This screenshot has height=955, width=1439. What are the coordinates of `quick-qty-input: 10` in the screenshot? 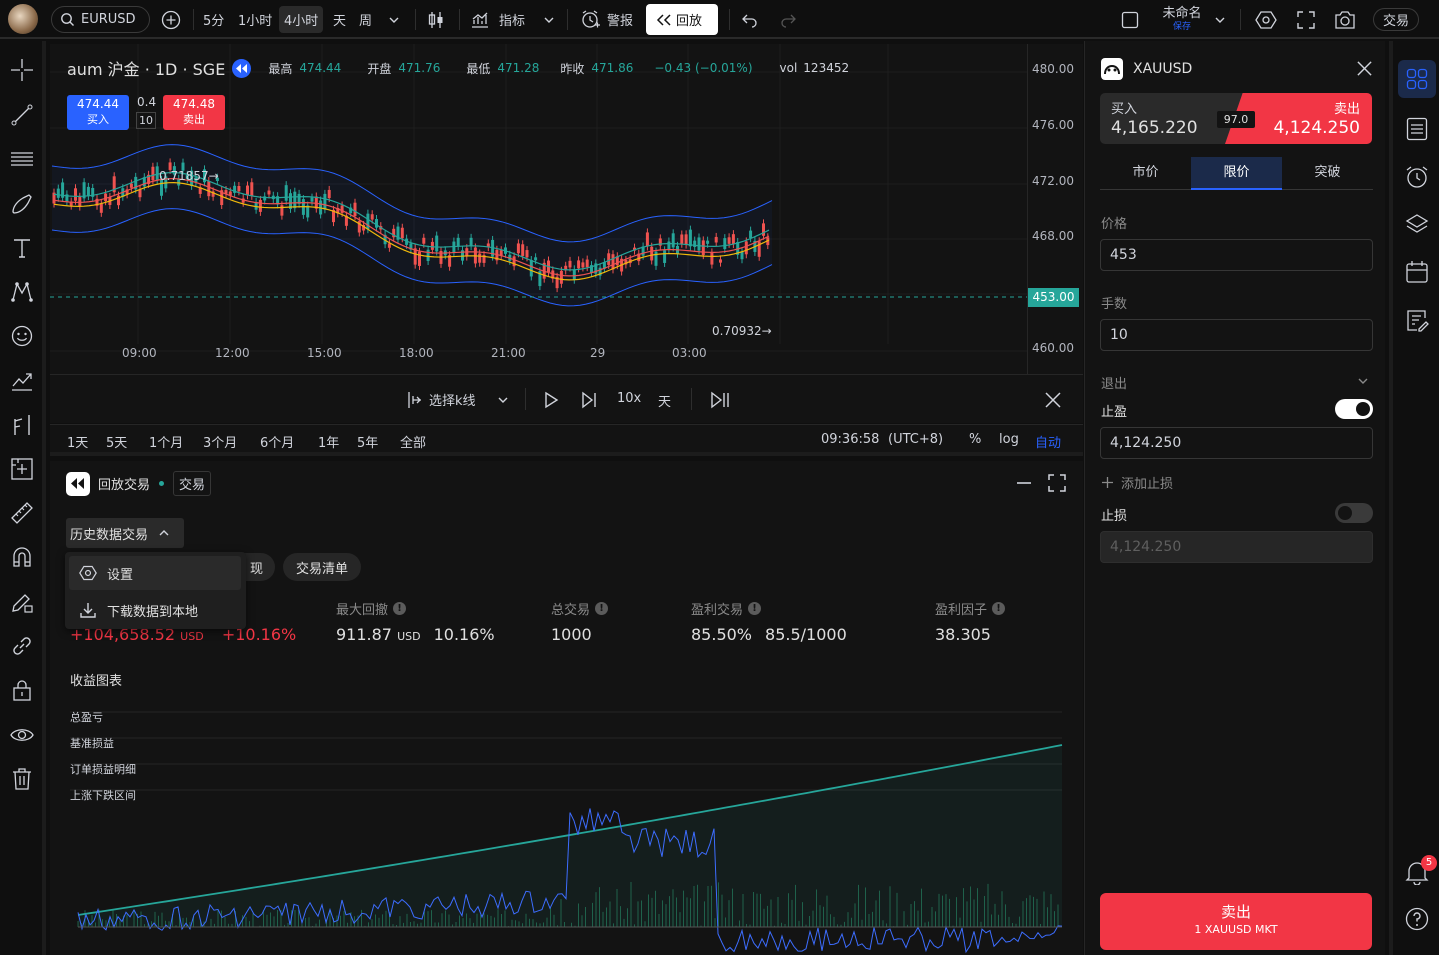 It's located at (146, 120).